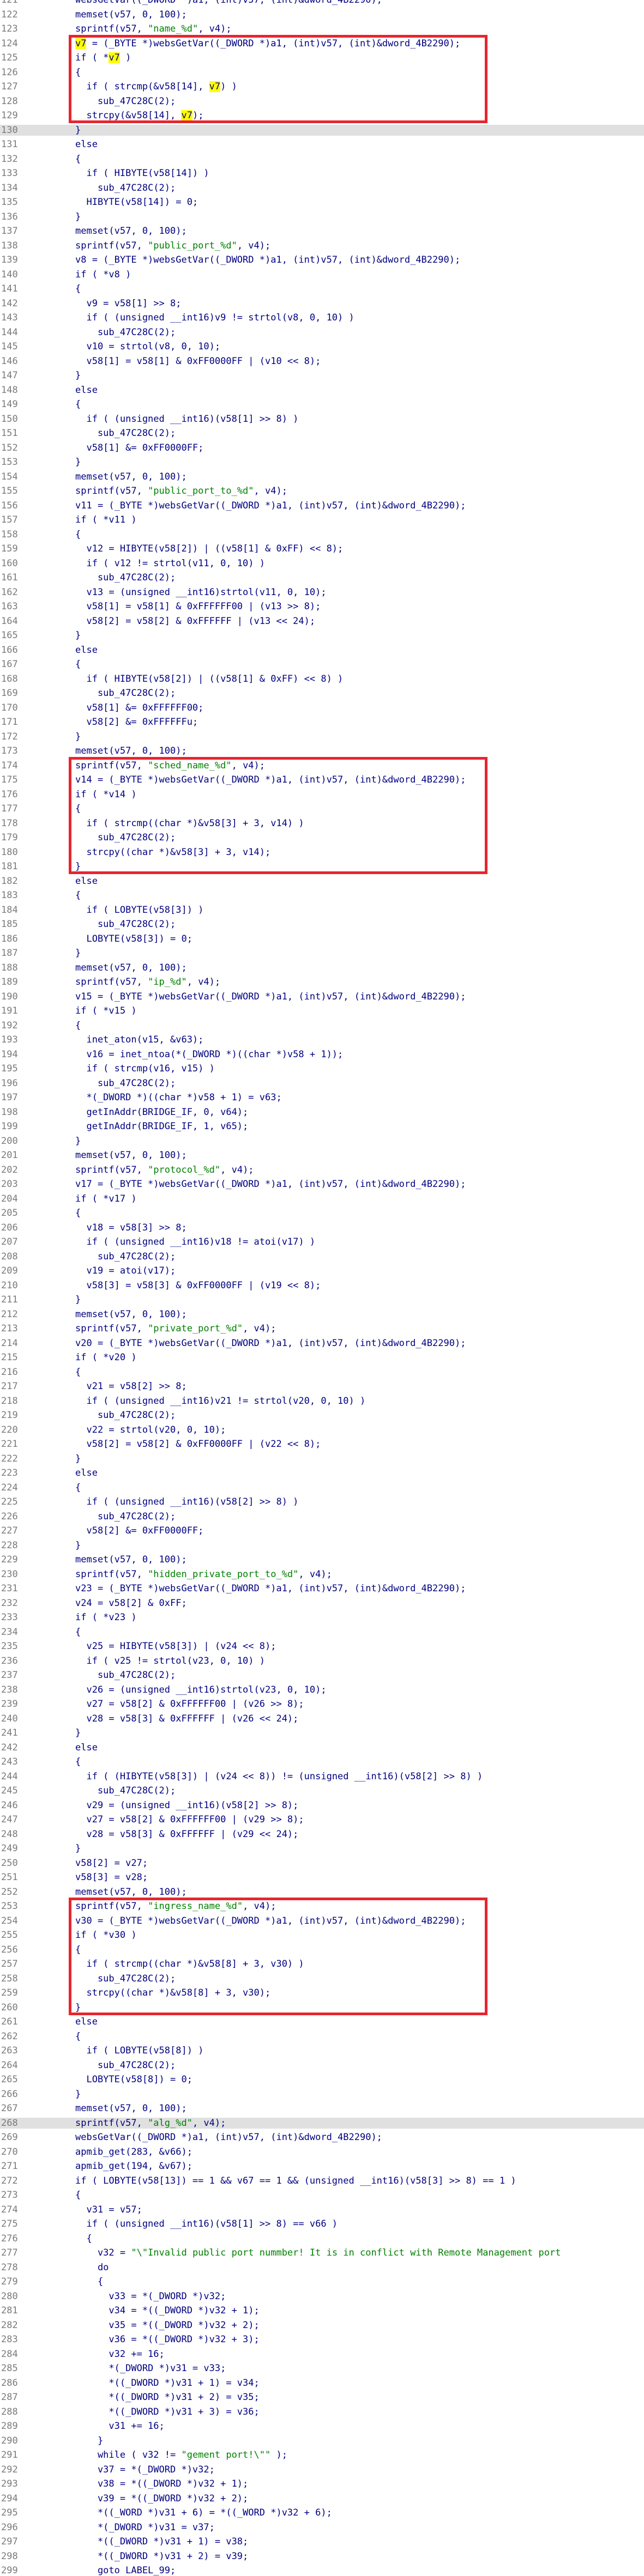 The image size is (644, 2576). I want to click on code-text: if ( strcmp(&v58[14], v7) ), so click(156, 87).